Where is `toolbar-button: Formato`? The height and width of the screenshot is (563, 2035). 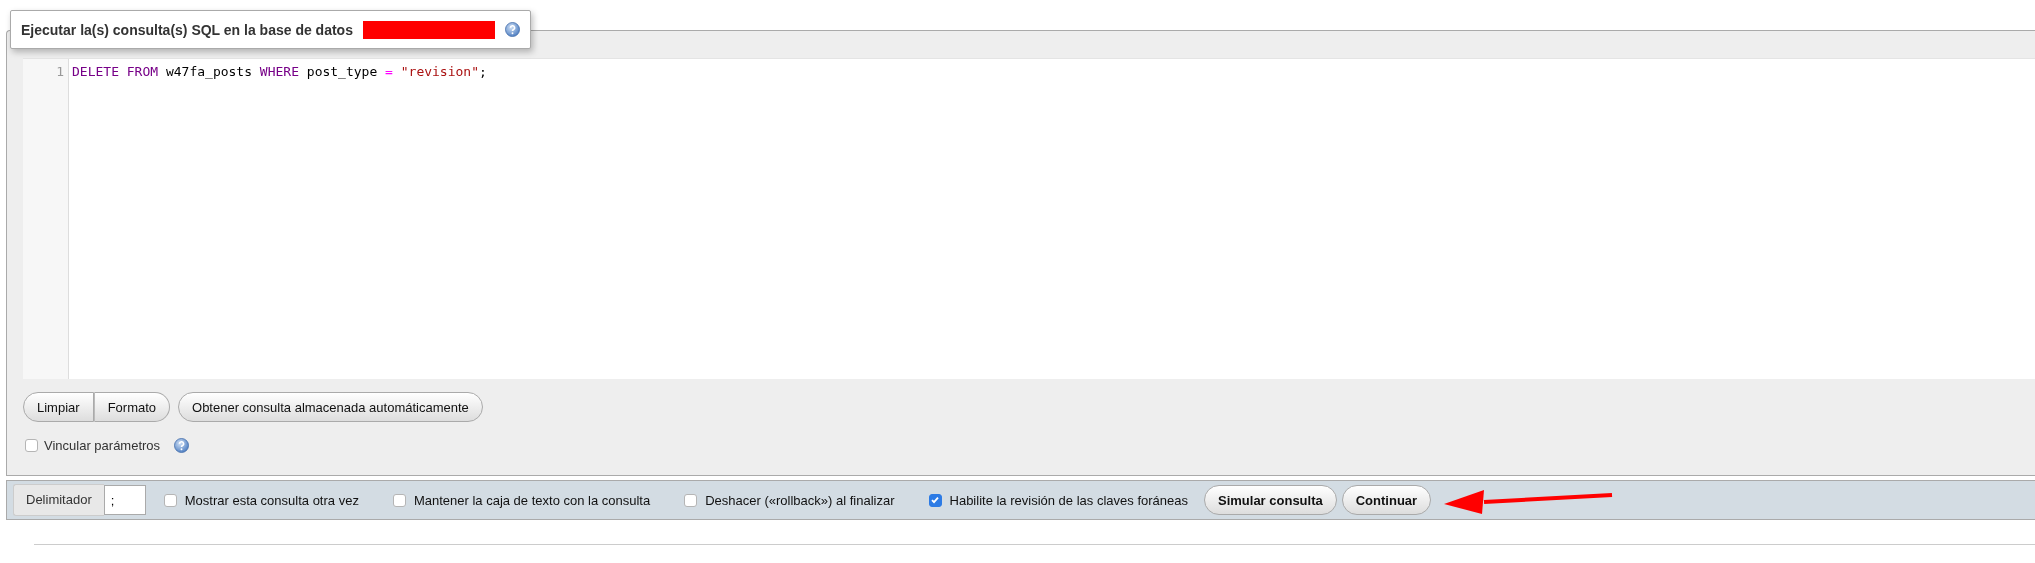 toolbar-button: Formato is located at coordinates (132, 407).